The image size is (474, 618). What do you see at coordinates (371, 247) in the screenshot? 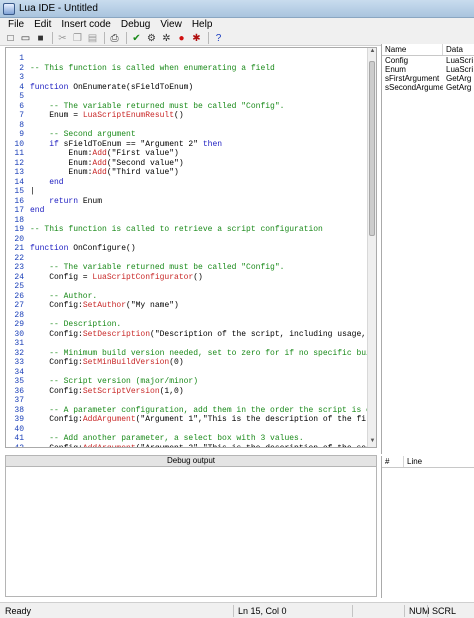
I see `editor-vertical-scrollbar: ▲ ▼` at bounding box center [371, 247].